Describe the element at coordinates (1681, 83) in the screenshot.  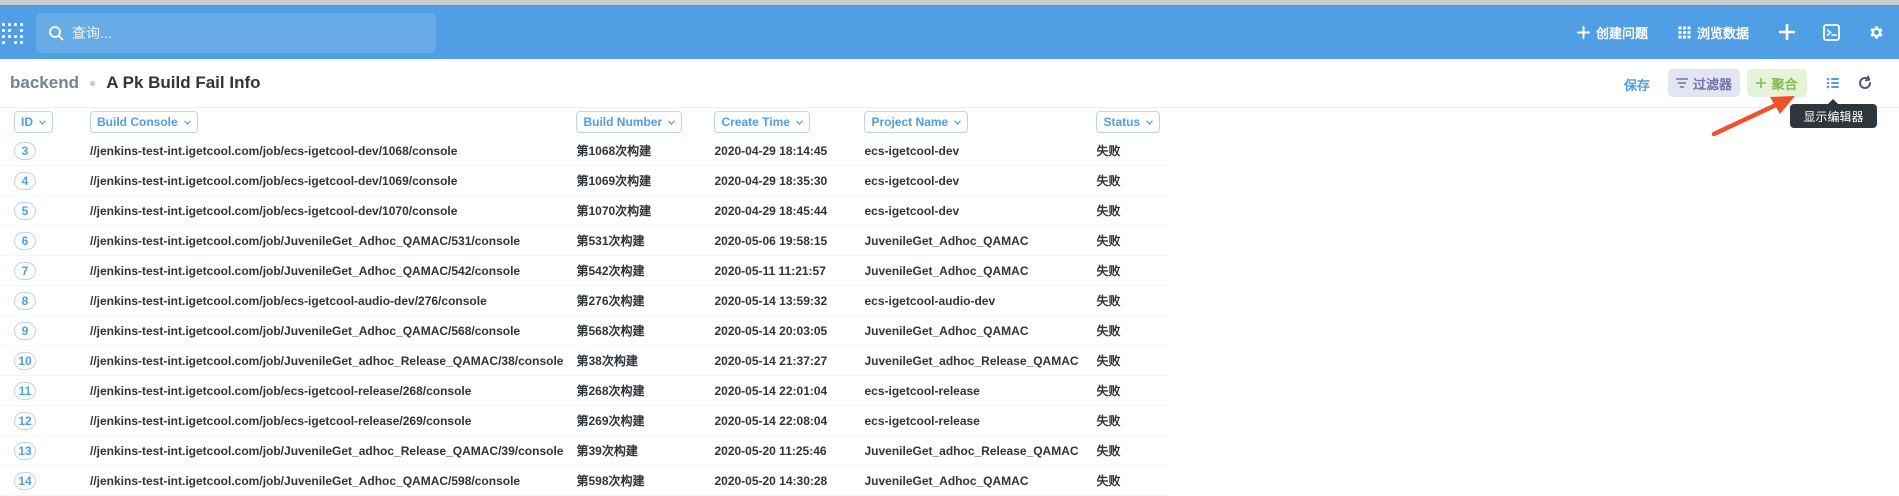
I see `filter-icon` at that location.